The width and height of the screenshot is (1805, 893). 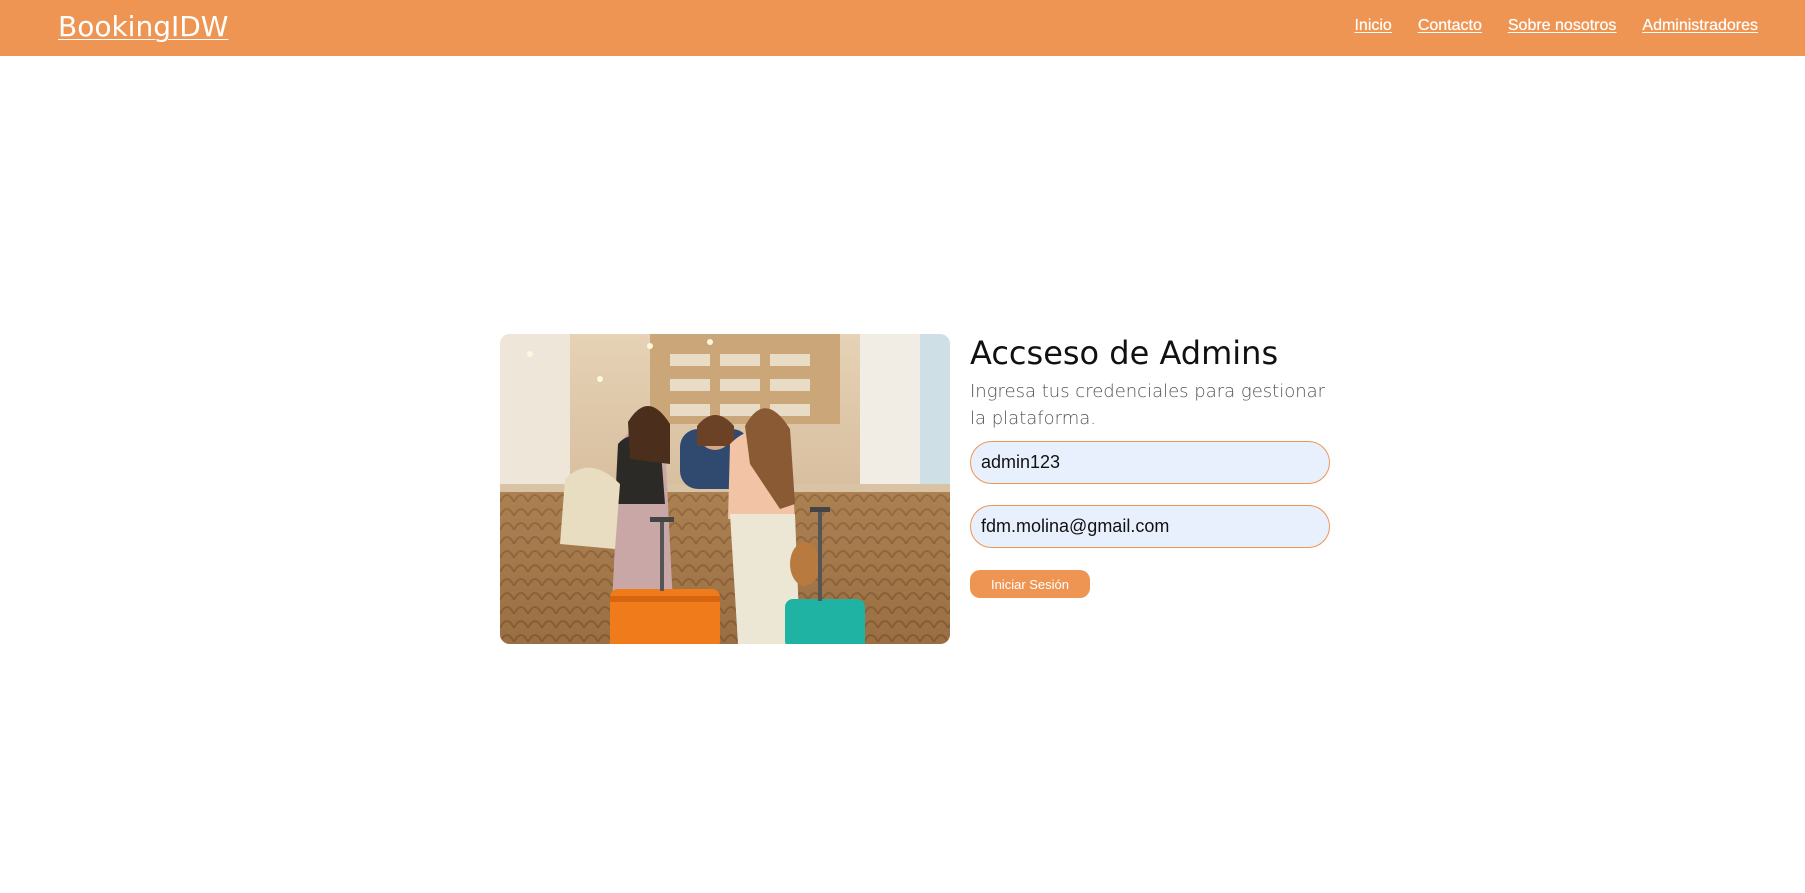 I want to click on login-submit-button: Iniciar Sesión, so click(x=1030, y=584).